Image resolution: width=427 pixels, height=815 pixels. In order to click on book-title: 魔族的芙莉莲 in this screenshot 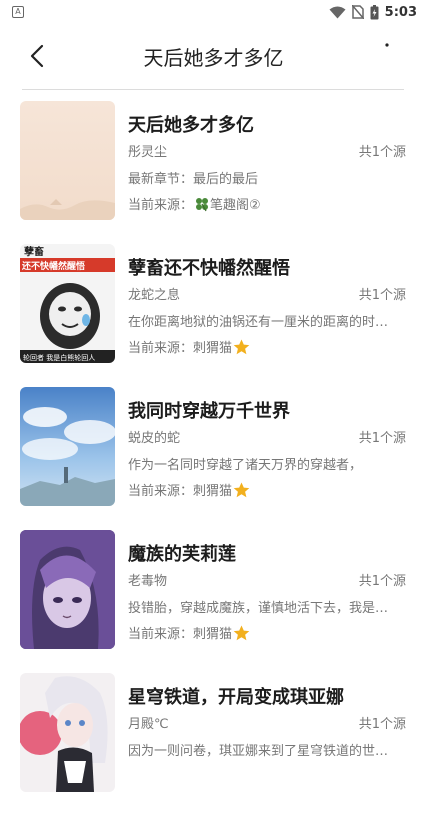, I will do `click(182, 554)`.